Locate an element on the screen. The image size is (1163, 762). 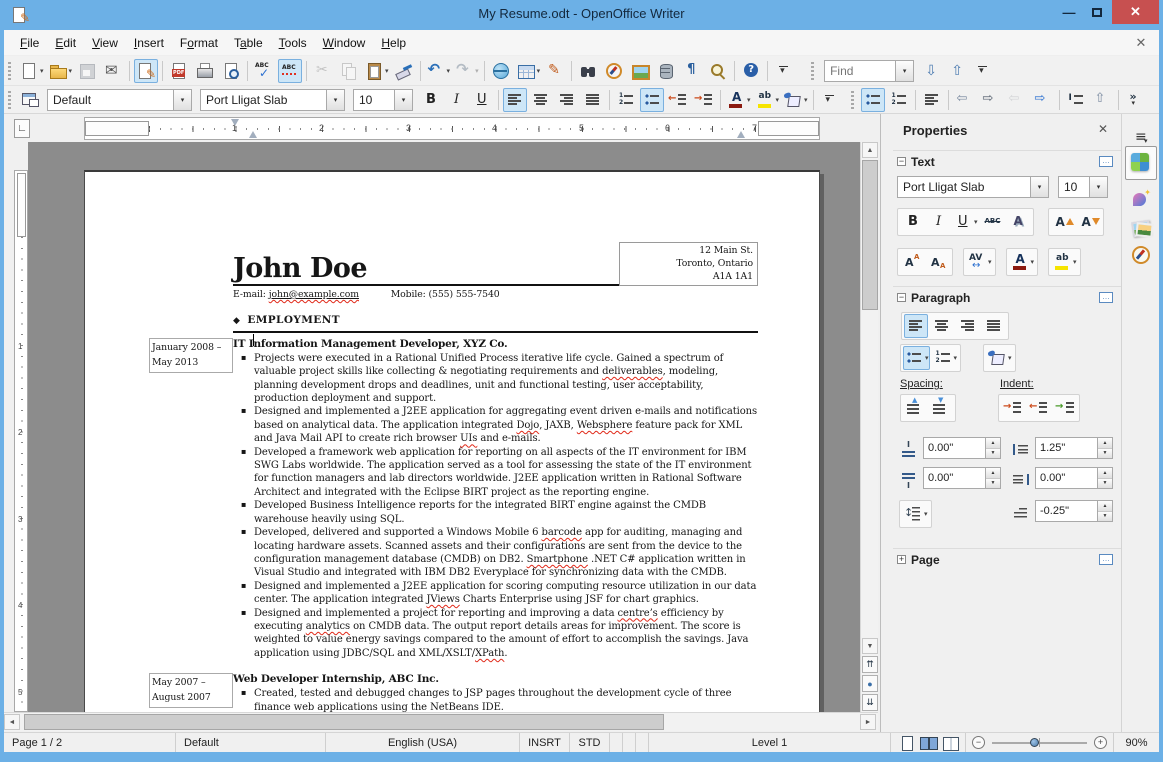
find-previous-button: ⇧ is located at coordinates (957, 71).